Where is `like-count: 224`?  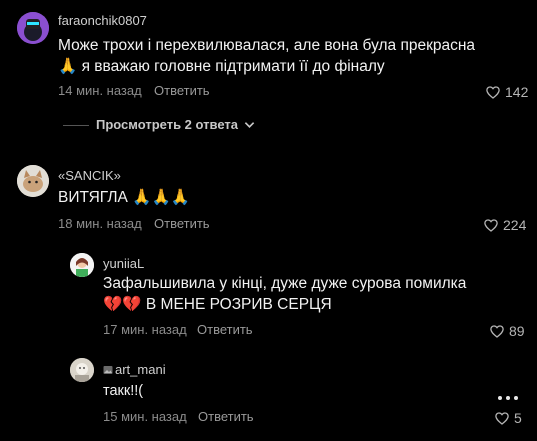 like-count: 224 is located at coordinates (515, 225).